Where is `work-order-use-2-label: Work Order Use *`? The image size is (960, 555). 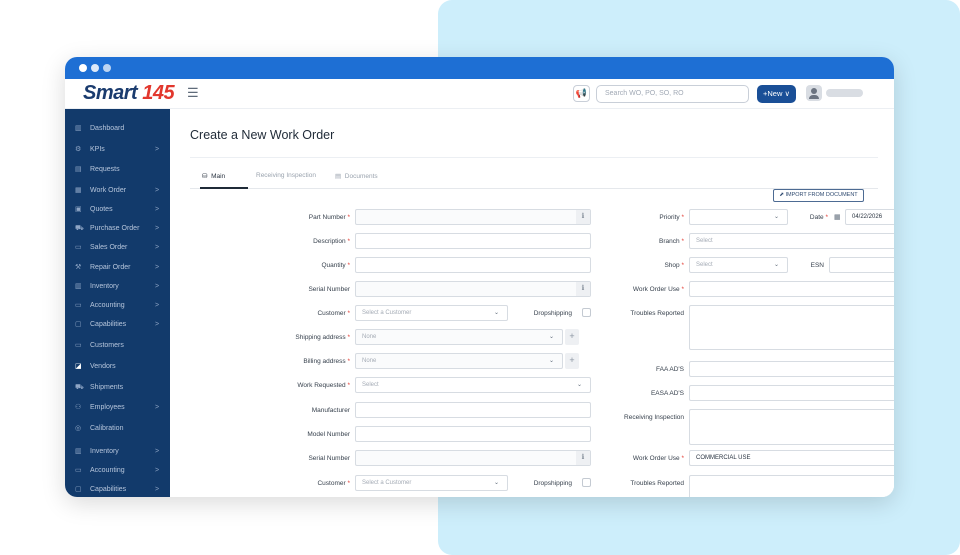
work-order-use-2-label: Work Order Use * is located at coordinates (658, 458).